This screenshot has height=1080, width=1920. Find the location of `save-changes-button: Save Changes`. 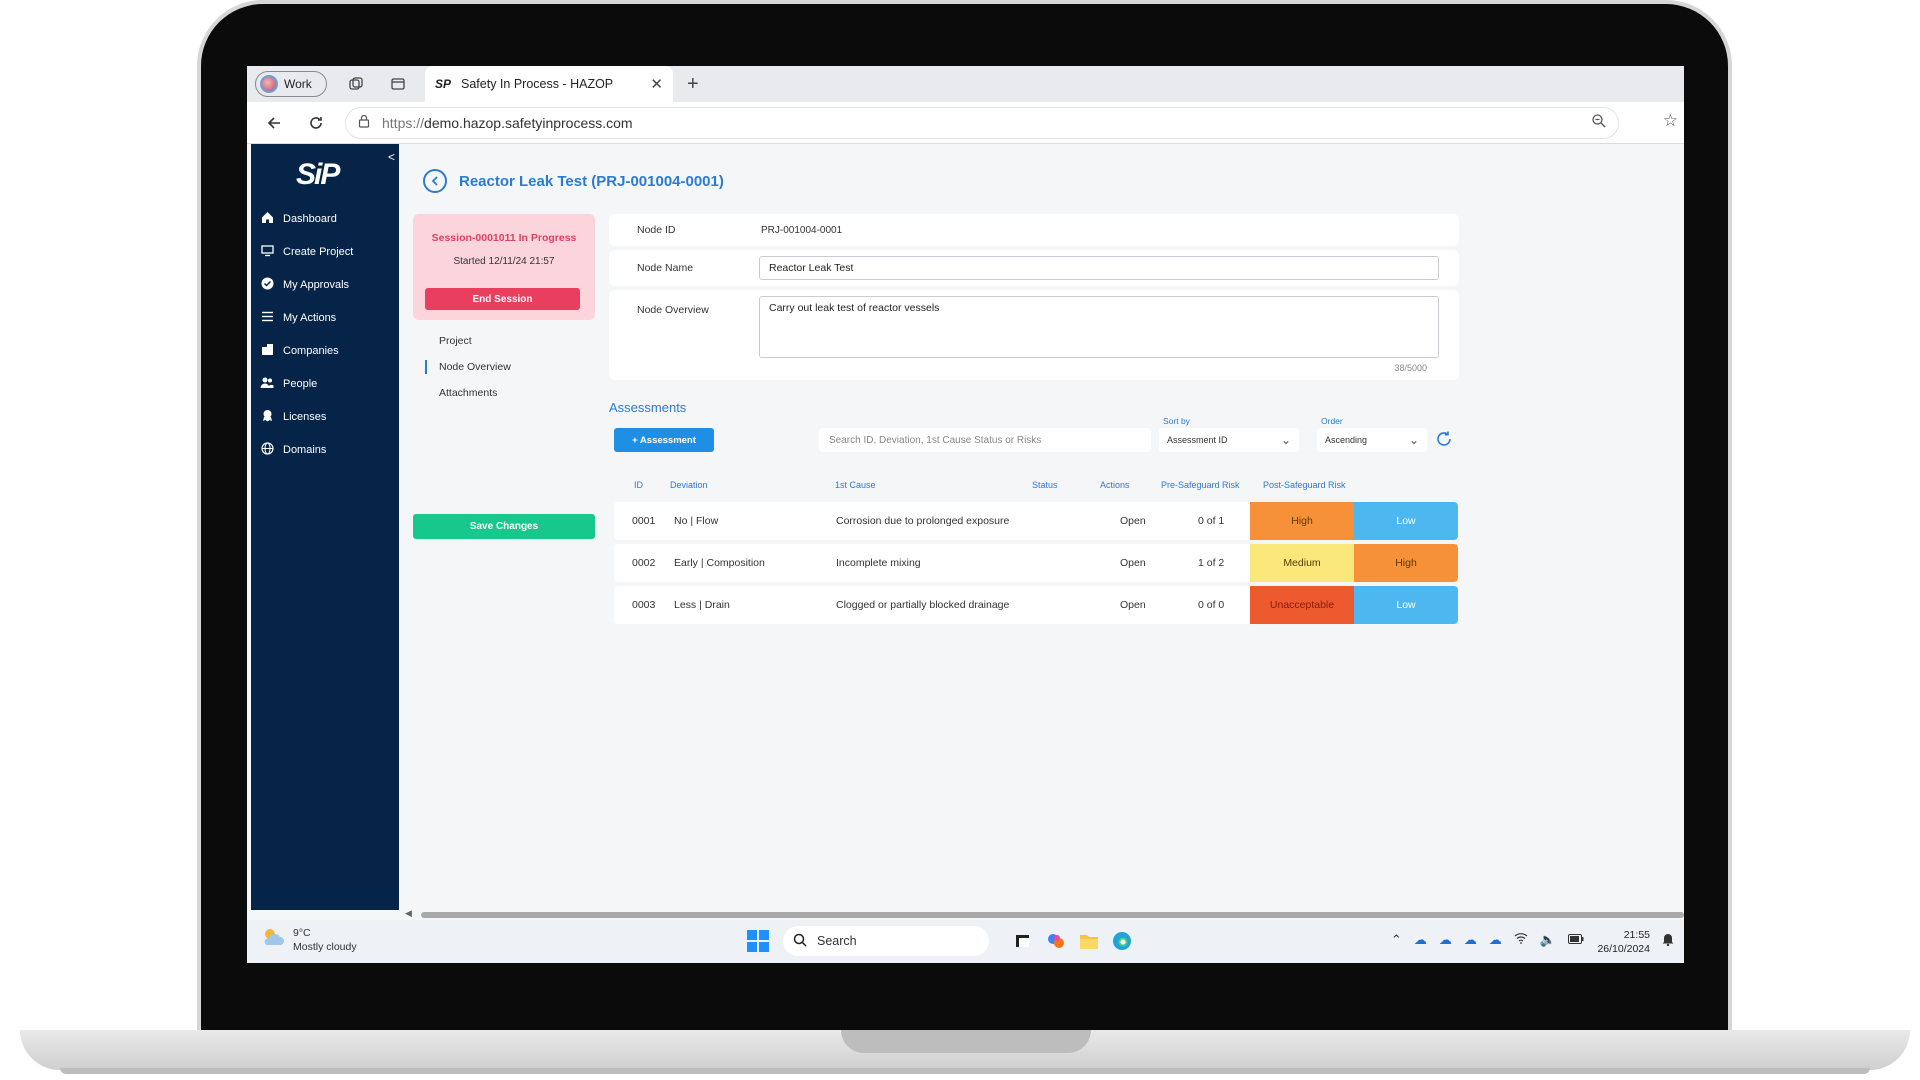

save-changes-button: Save Changes is located at coordinates (504, 526).